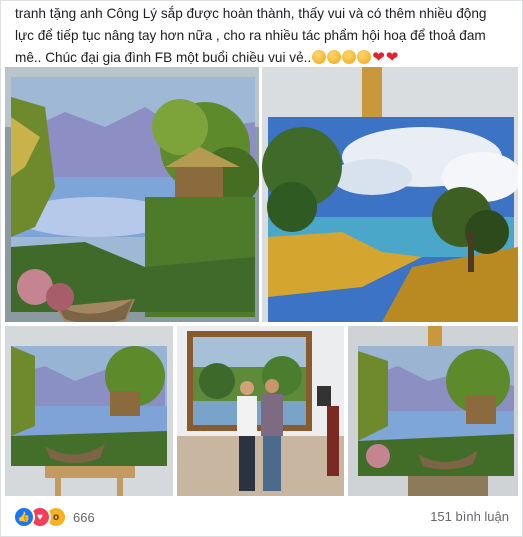  What do you see at coordinates (54, 517) in the screenshot?
I see `reactions-summary: 👍 ♥ o 666` at bounding box center [54, 517].